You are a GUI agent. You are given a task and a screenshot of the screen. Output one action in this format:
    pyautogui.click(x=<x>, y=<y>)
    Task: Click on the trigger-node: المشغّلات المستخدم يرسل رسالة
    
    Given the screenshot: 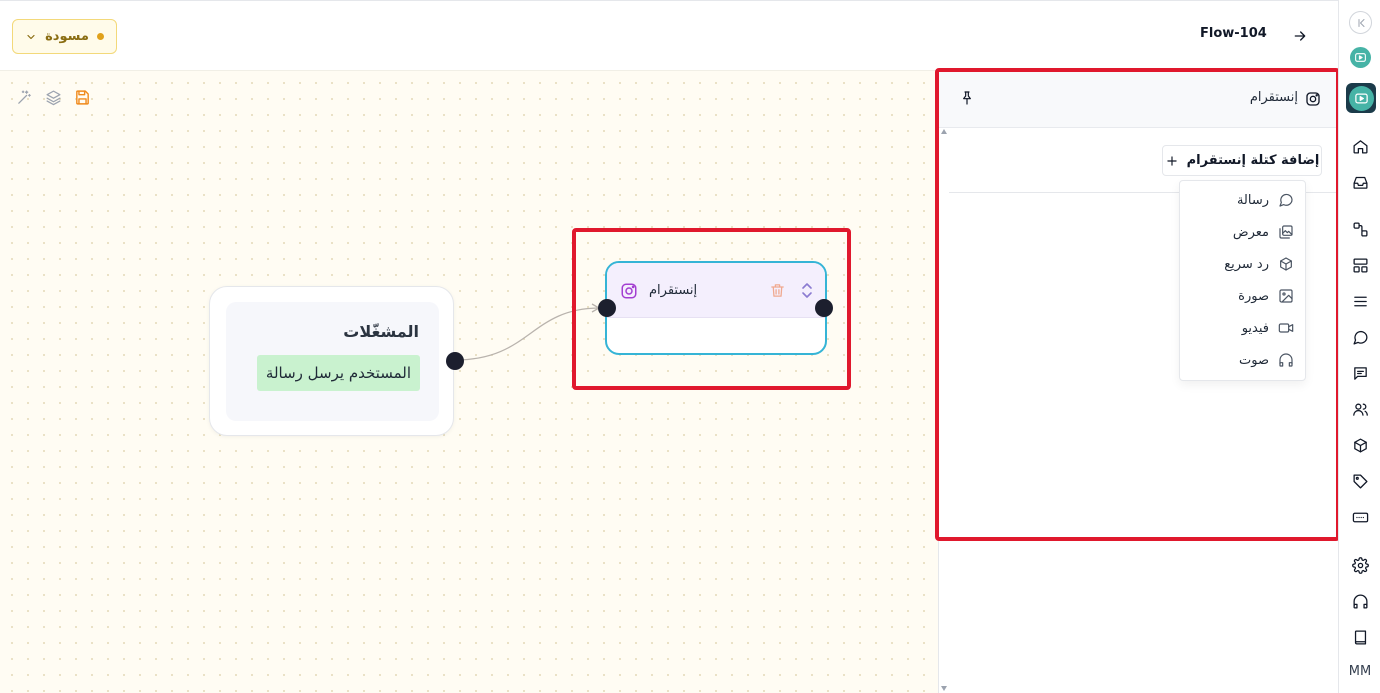 What is the action you would take?
    pyautogui.click(x=331, y=361)
    